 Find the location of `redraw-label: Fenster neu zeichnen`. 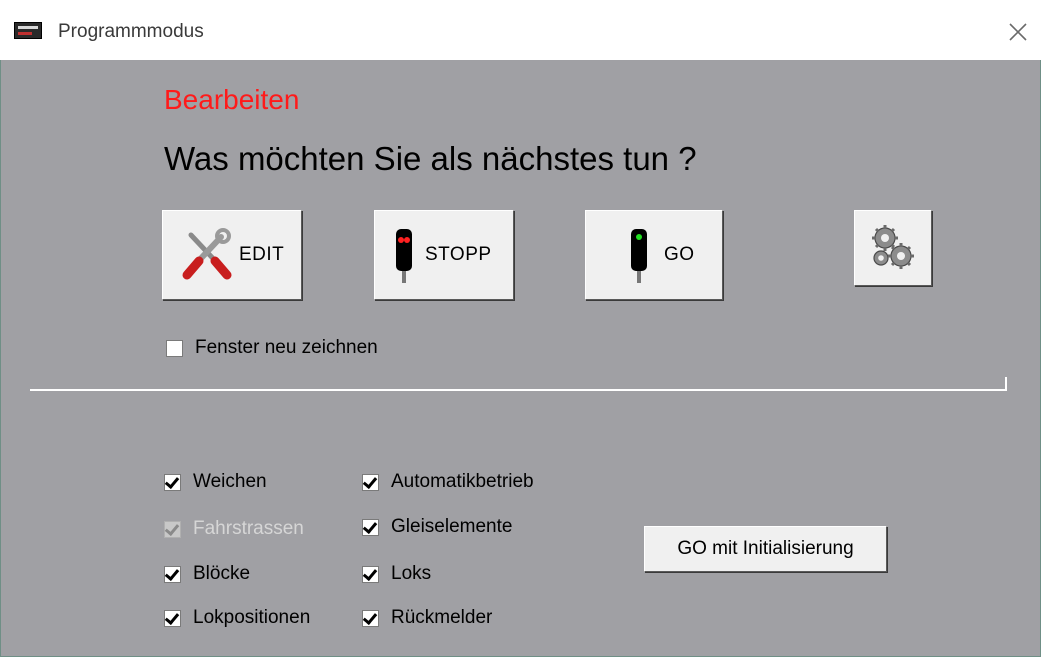

redraw-label: Fenster neu zeichnen is located at coordinates (286, 347).